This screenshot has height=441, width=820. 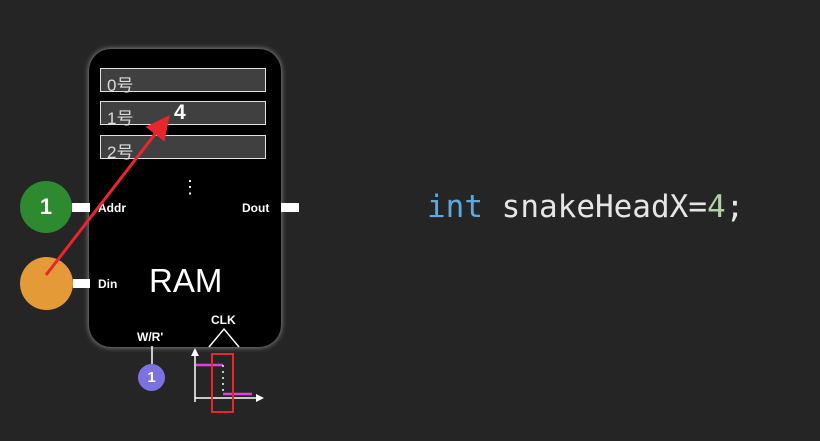 I want to click on code-keyword: int, so click(x=455, y=207).